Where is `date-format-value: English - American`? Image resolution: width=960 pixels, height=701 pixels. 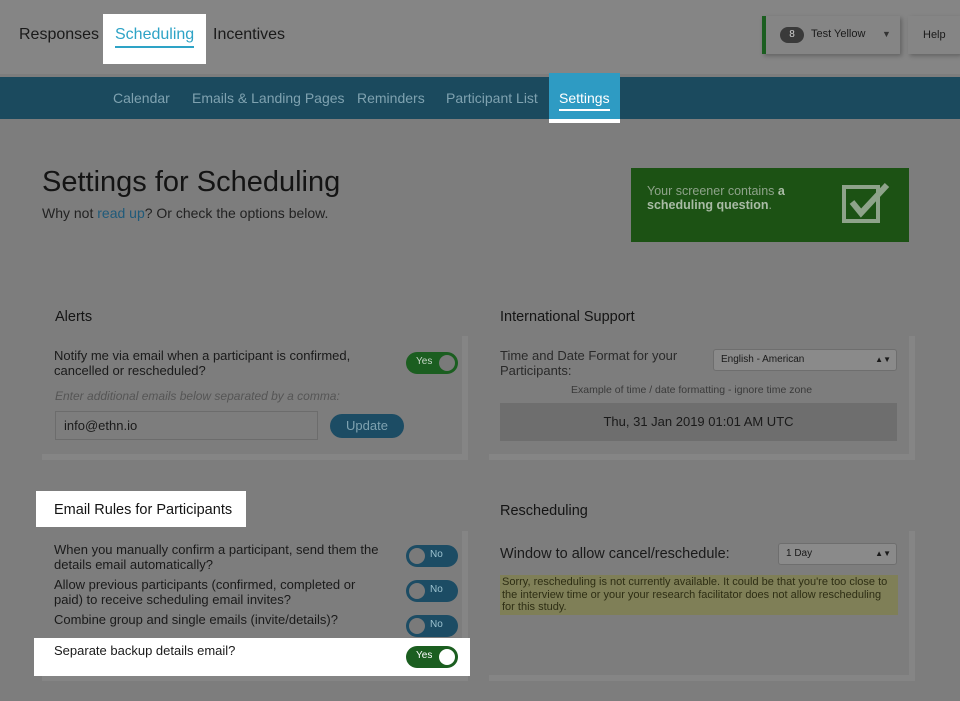
date-format-value: English - American is located at coordinates (763, 359).